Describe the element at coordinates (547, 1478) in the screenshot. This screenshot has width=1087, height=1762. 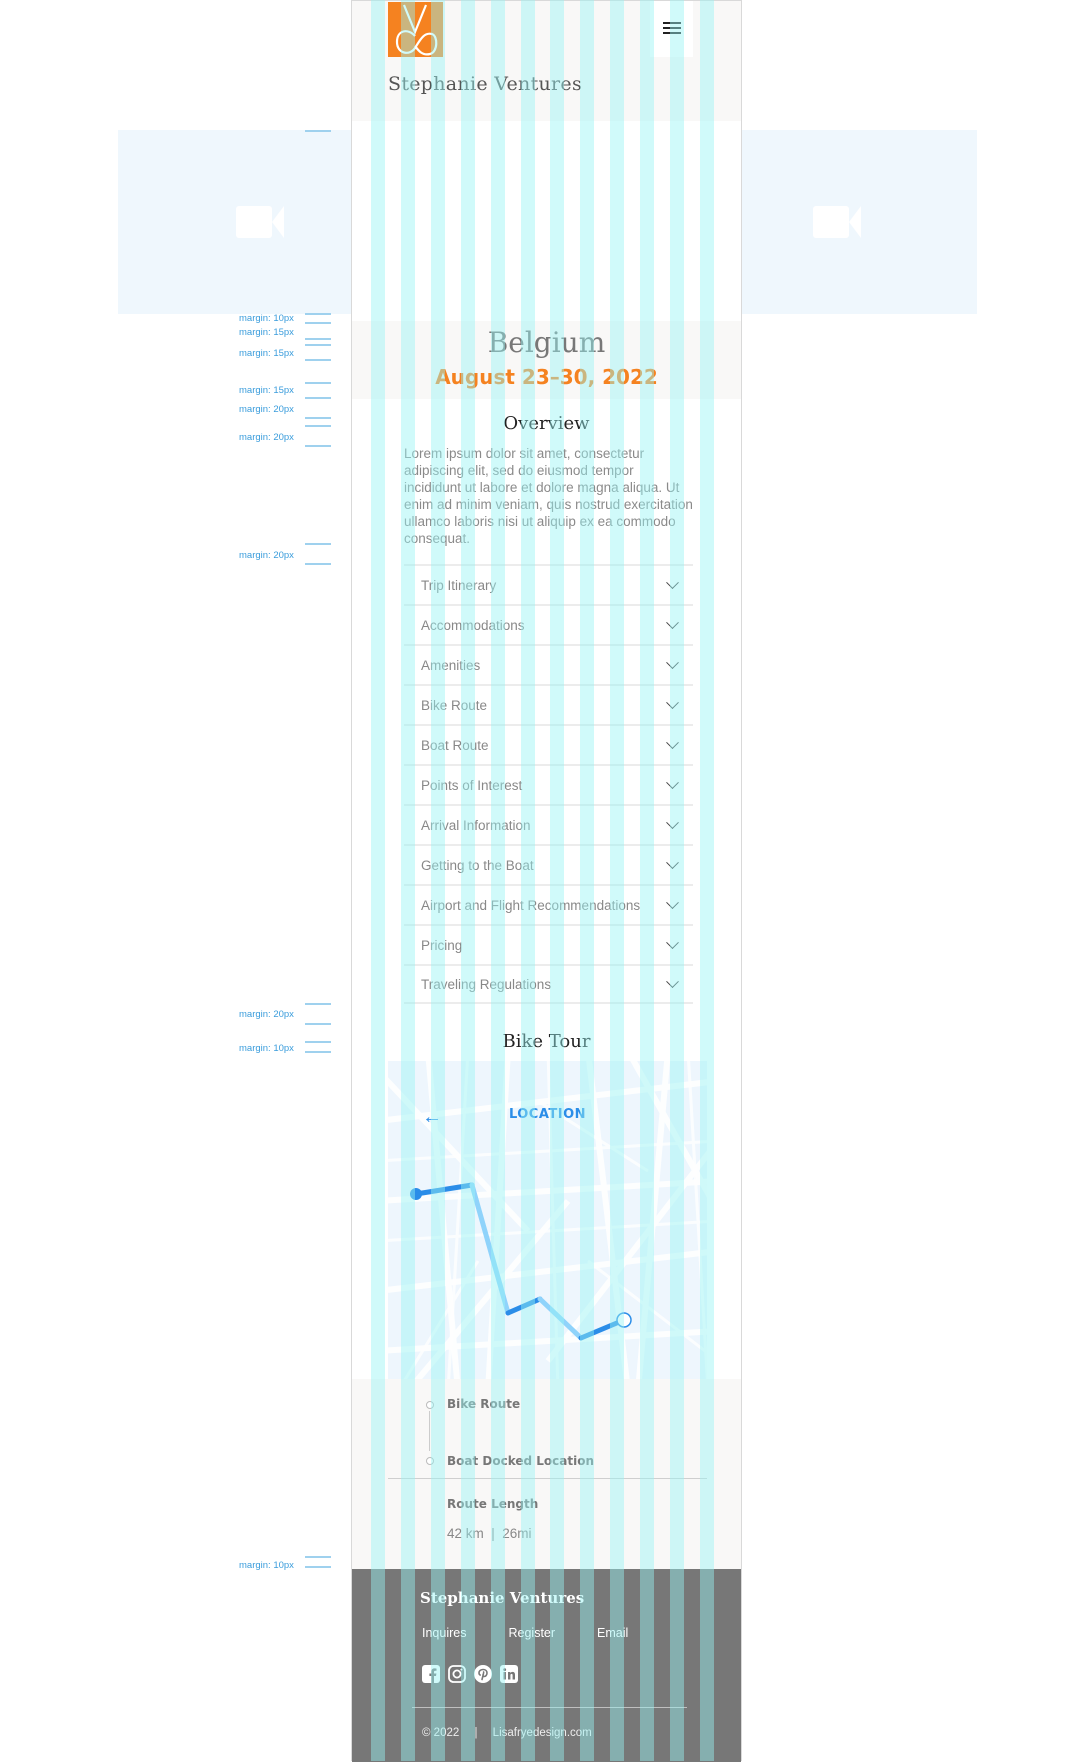
I see `legend-divider` at that location.